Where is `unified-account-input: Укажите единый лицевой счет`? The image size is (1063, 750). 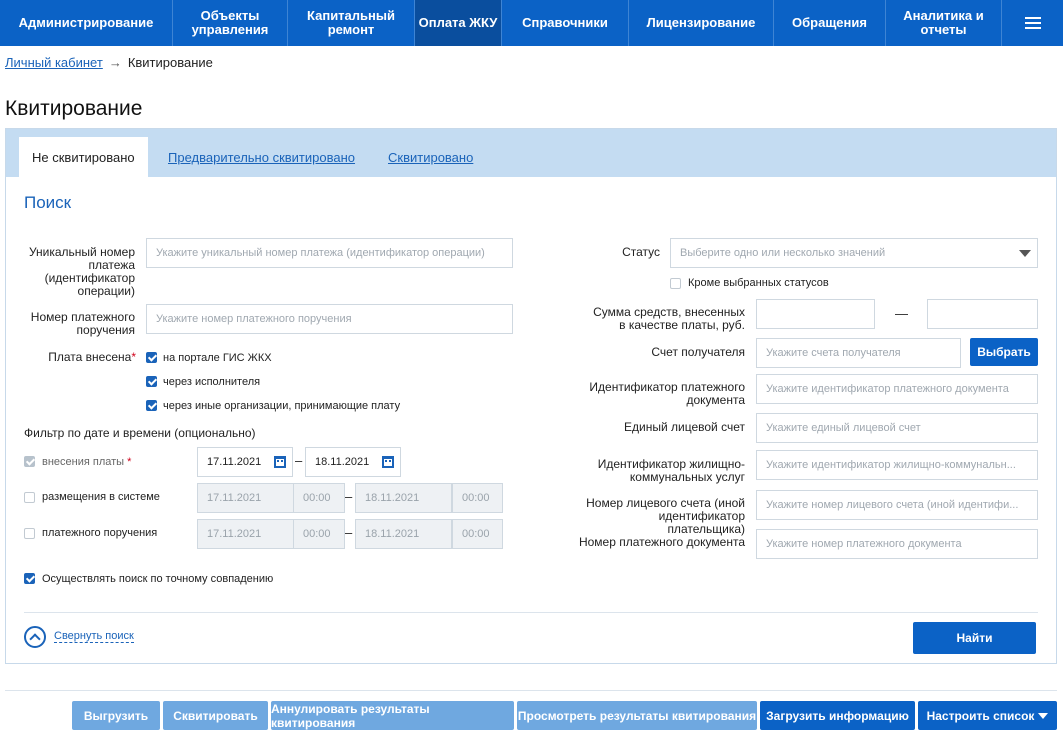
unified-account-input: Укажите единый лицевой счет is located at coordinates (897, 428).